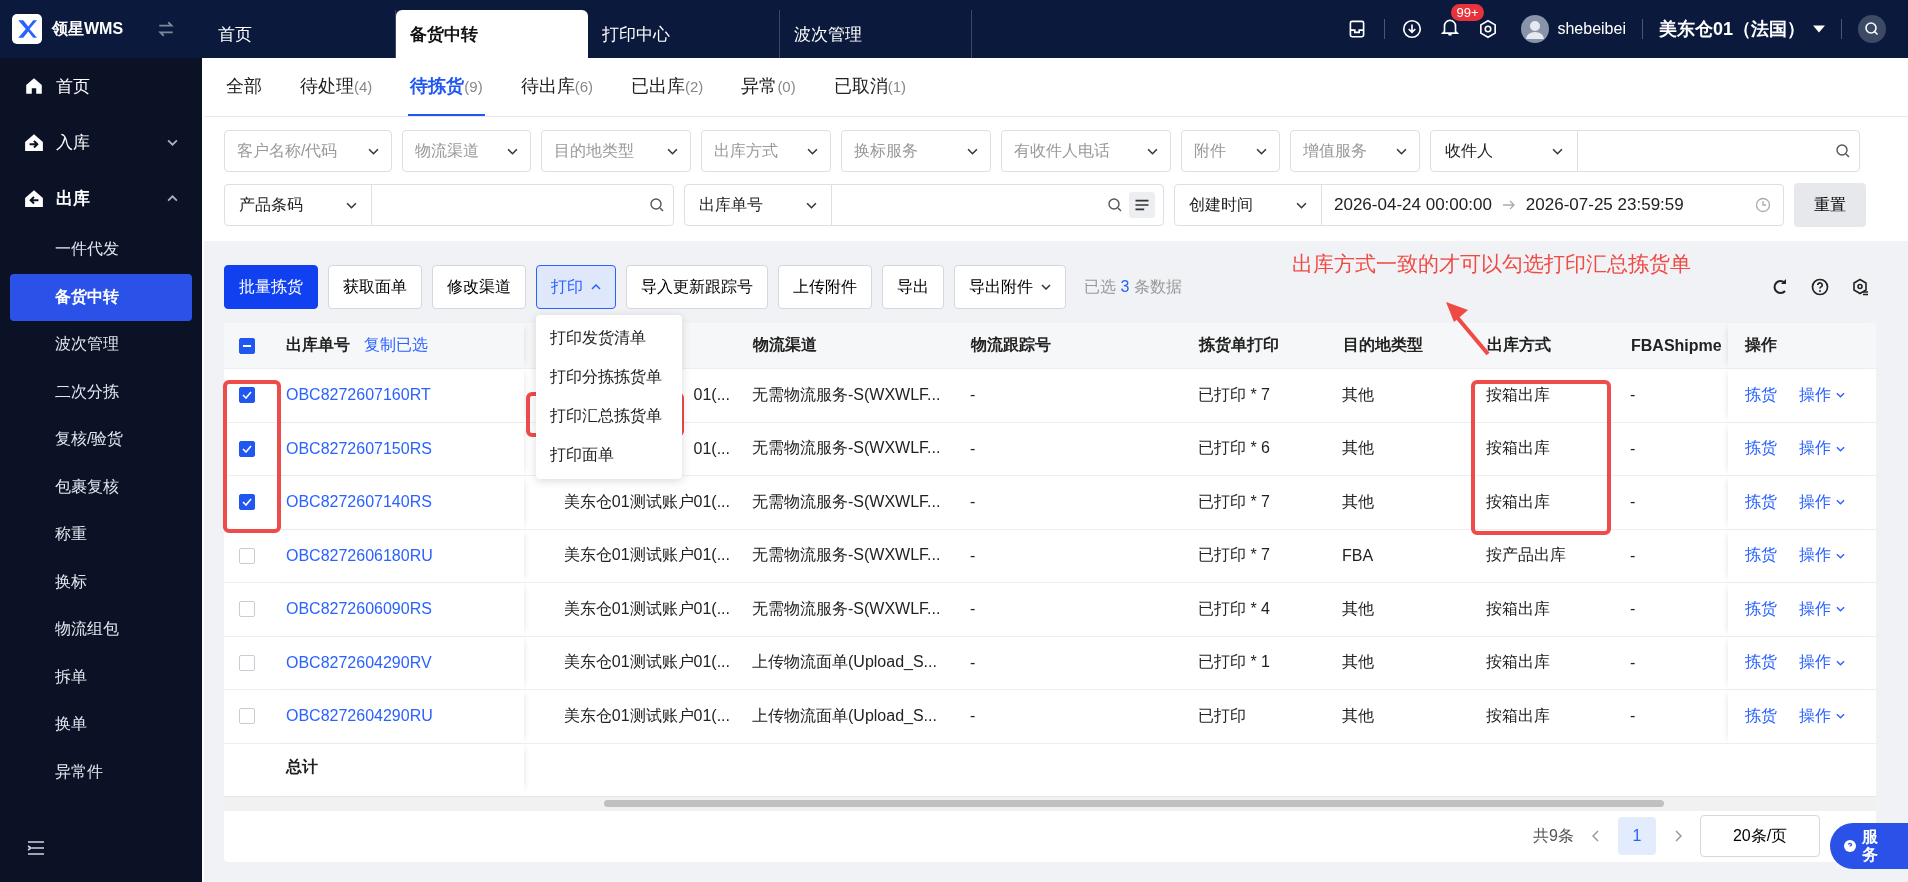 This screenshot has height=882, width=1908. What do you see at coordinates (576, 287) in the screenshot?
I see `toolbar-button: 打印` at bounding box center [576, 287].